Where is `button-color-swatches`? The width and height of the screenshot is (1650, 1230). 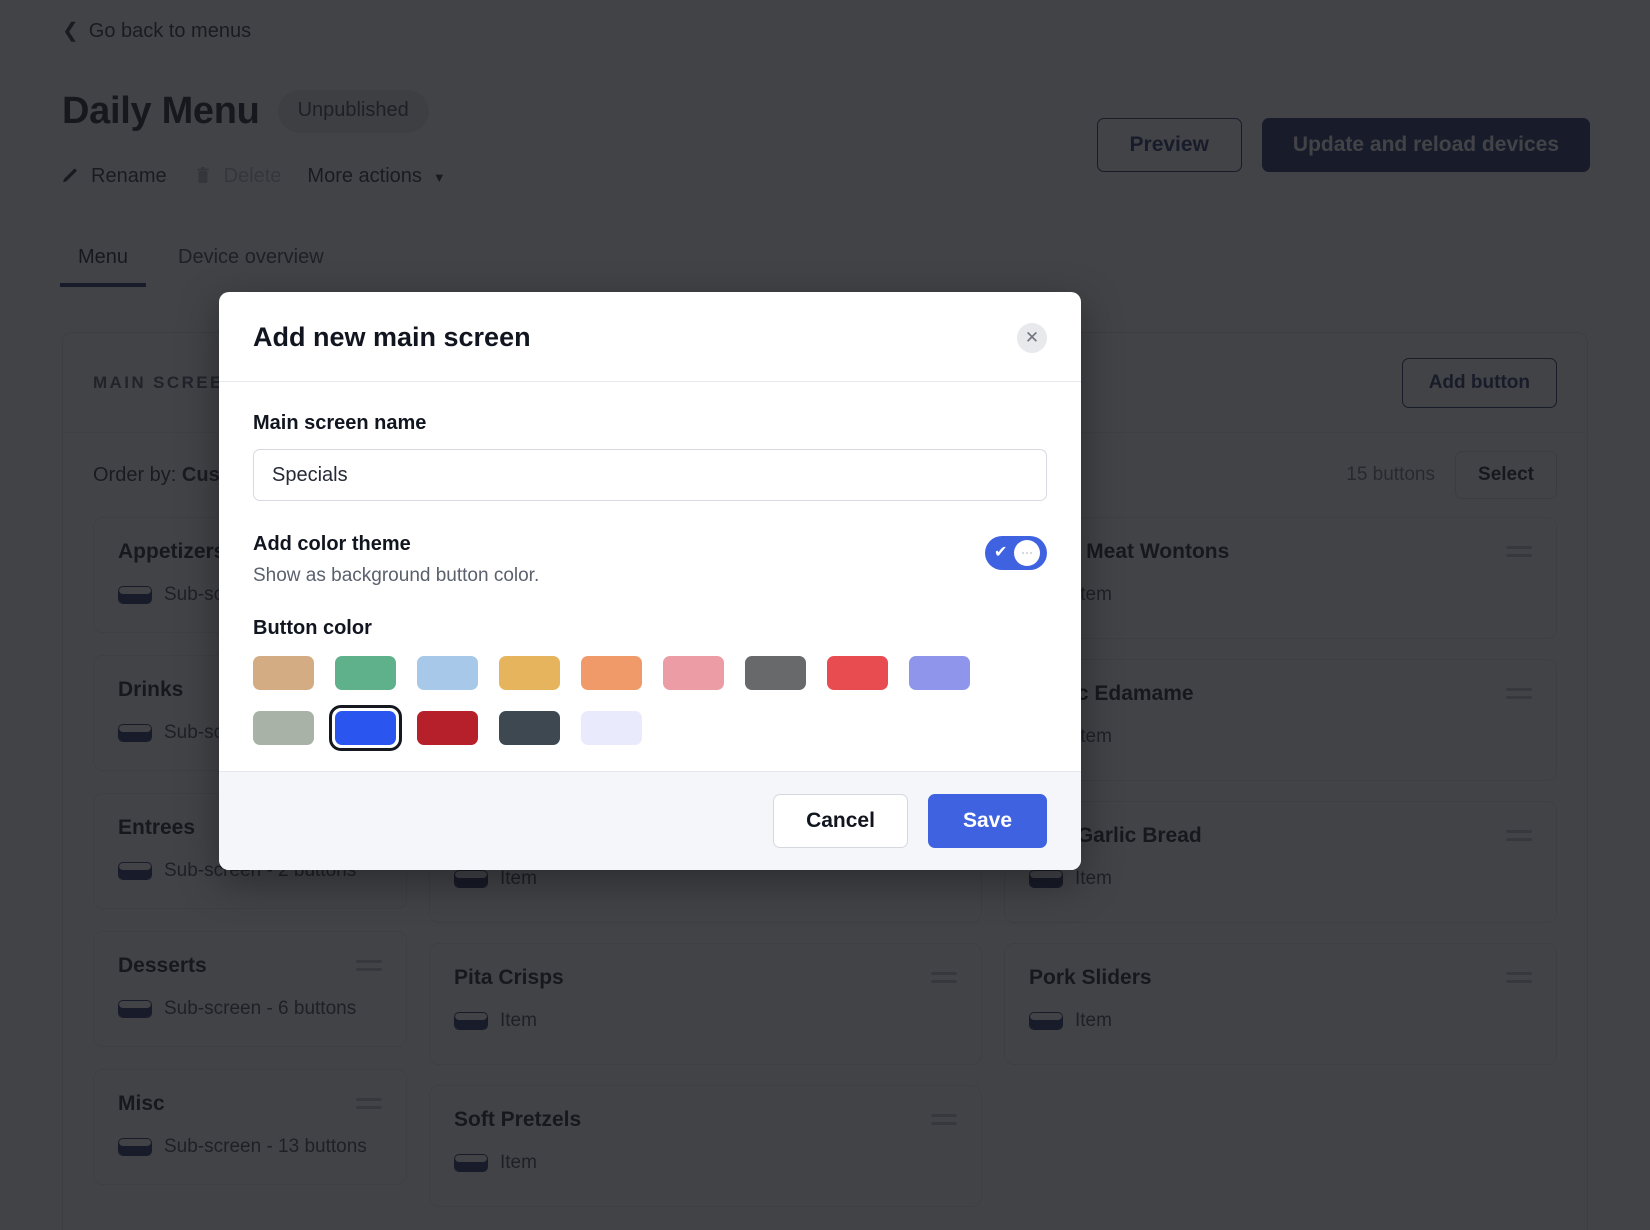 button-color-swatches is located at coordinates (650, 703).